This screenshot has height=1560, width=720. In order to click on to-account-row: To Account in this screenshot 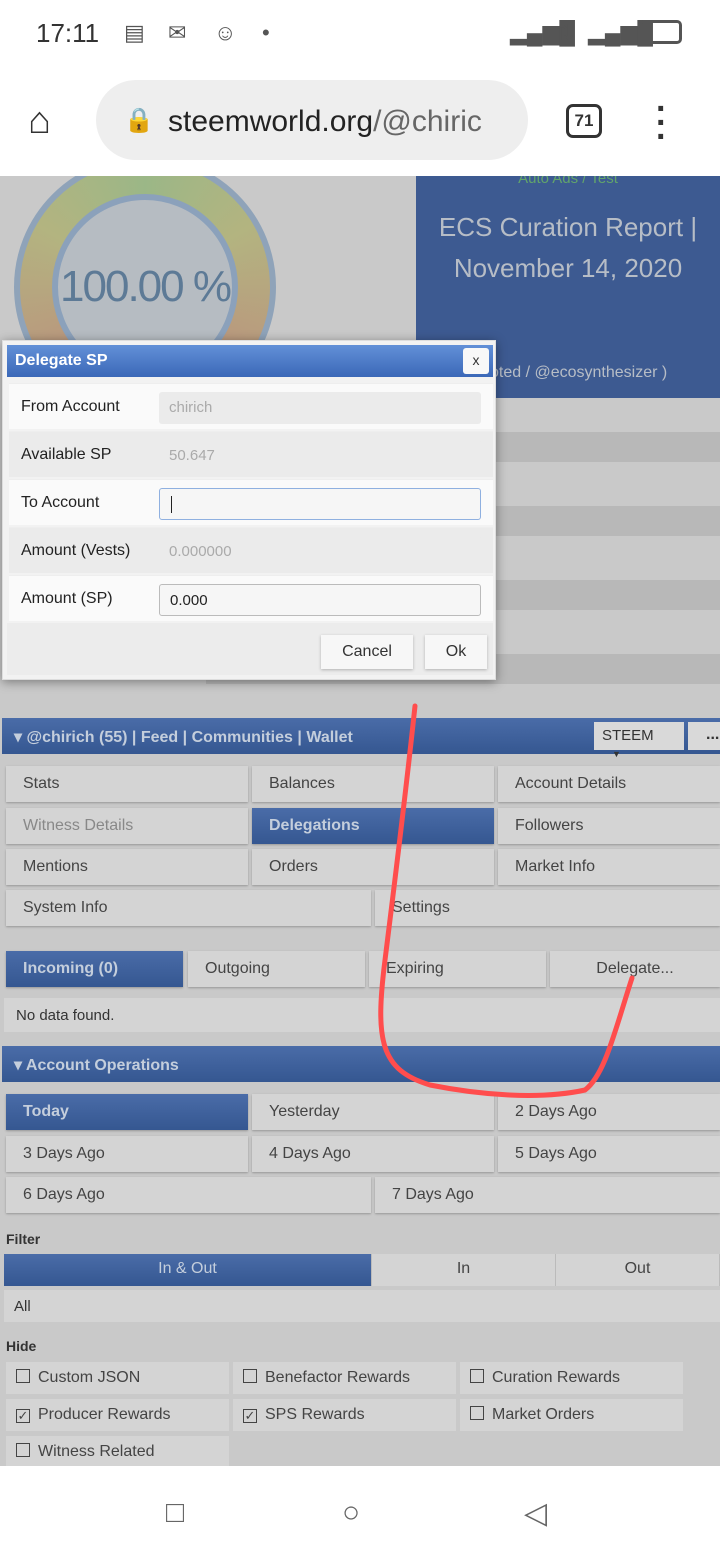, I will do `click(251, 502)`.